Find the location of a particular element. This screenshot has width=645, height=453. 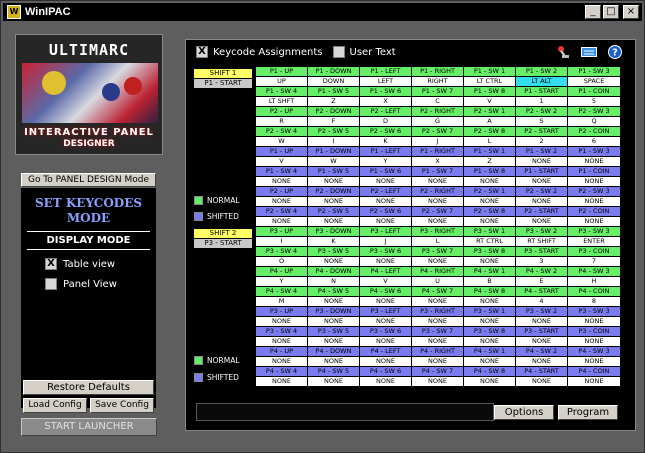

keycode-cell: B is located at coordinates (490, 281).